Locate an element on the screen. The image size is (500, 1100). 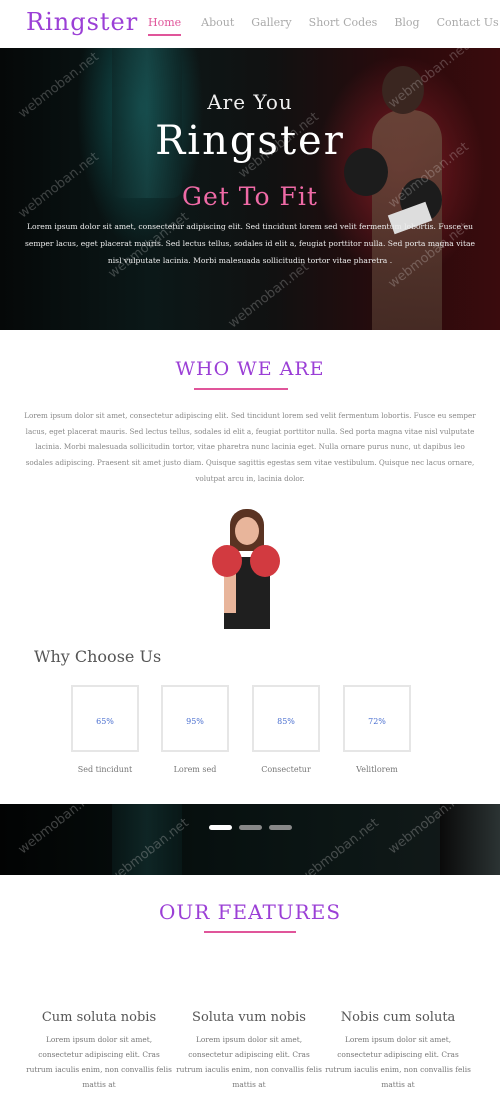
nav-item-home: Home is located at coordinates (165, 26).